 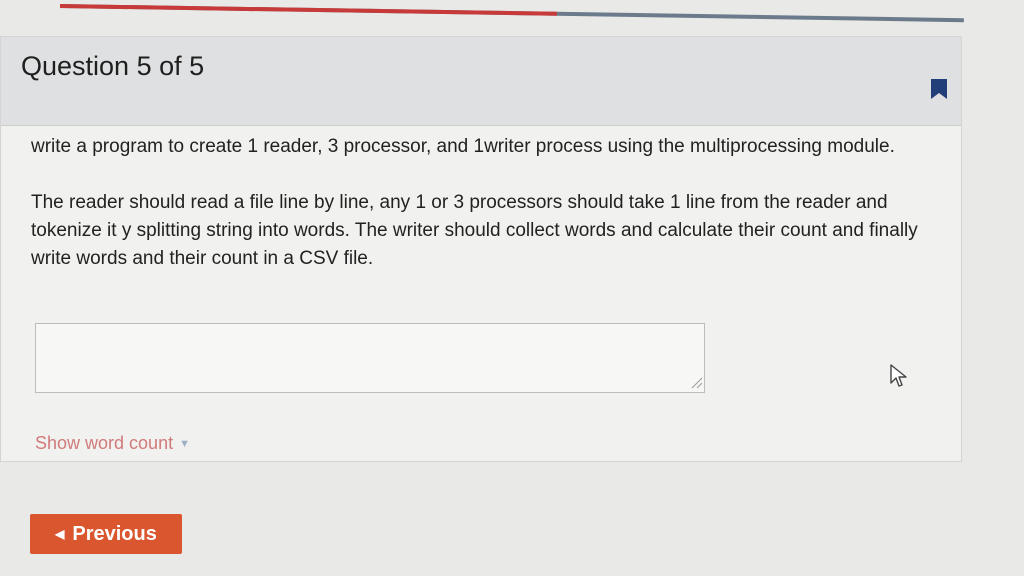 What do you see at coordinates (898, 375) in the screenshot?
I see `mouse-cursor-icon` at bounding box center [898, 375].